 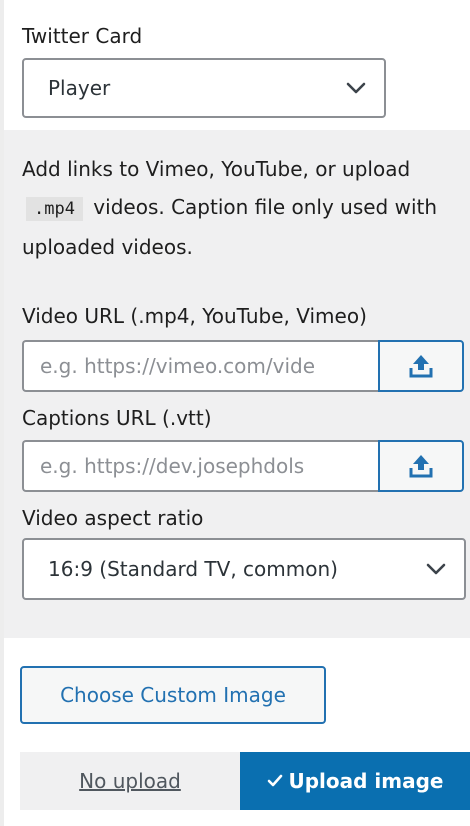 I want to click on check-icon, so click(x=274, y=780).